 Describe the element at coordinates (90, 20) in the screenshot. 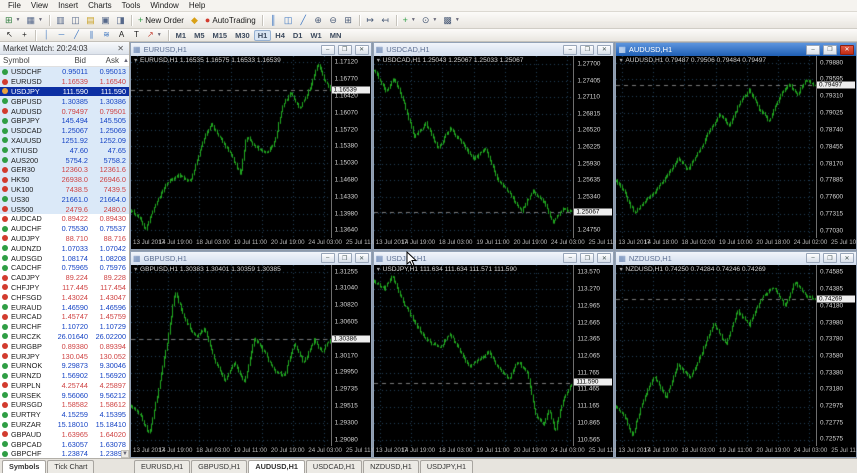

I see `navigator-toggle-button: ▤` at that location.